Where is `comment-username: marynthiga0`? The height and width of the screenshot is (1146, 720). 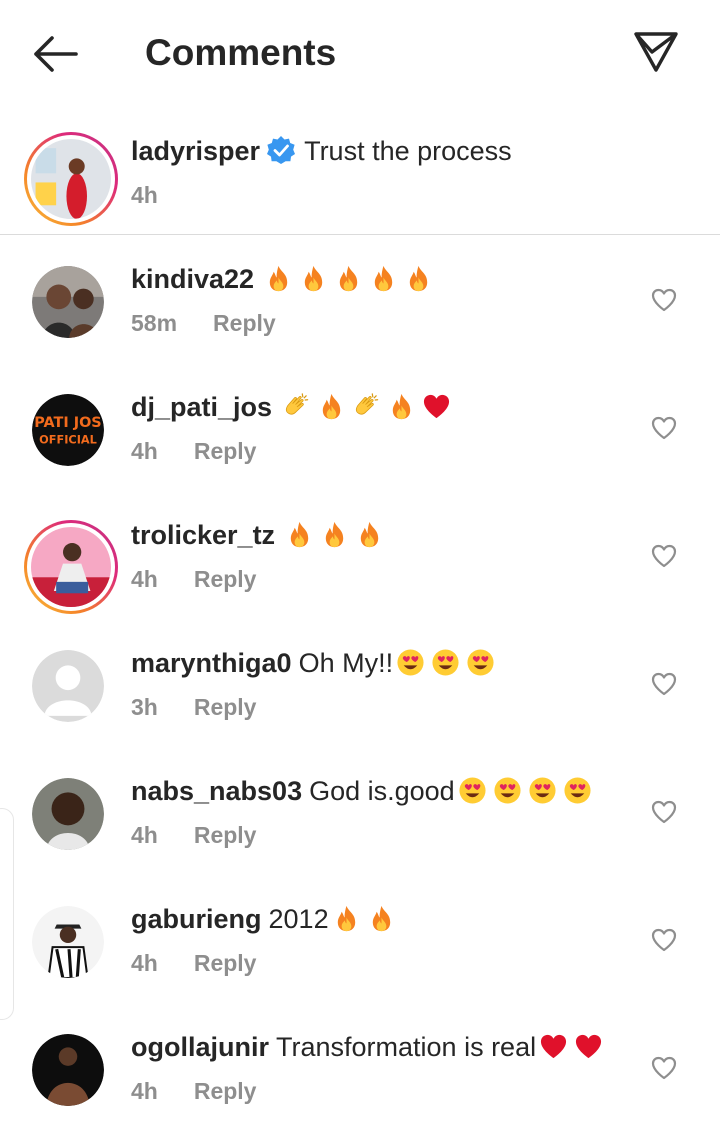 comment-username: marynthiga0 is located at coordinates (211, 663).